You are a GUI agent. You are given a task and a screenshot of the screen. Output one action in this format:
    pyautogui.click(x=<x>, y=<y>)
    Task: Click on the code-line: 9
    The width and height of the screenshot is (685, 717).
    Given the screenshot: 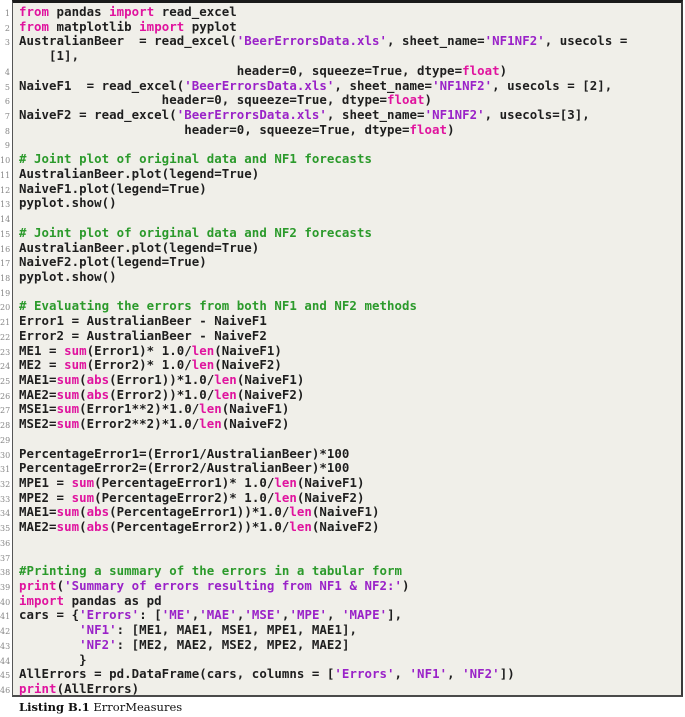 What is the action you would take?
    pyautogui.click(x=342, y=144)
    